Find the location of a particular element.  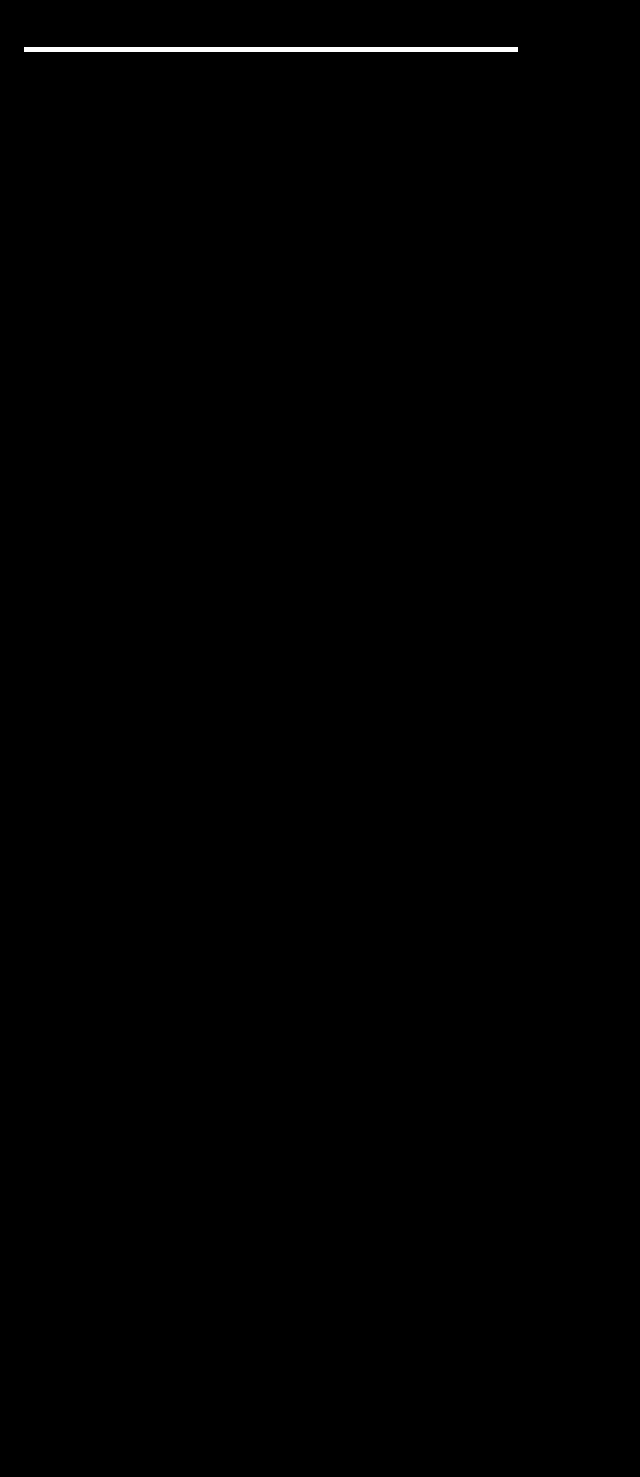

large-gaps-legend is located at coordinates (11, 1467).